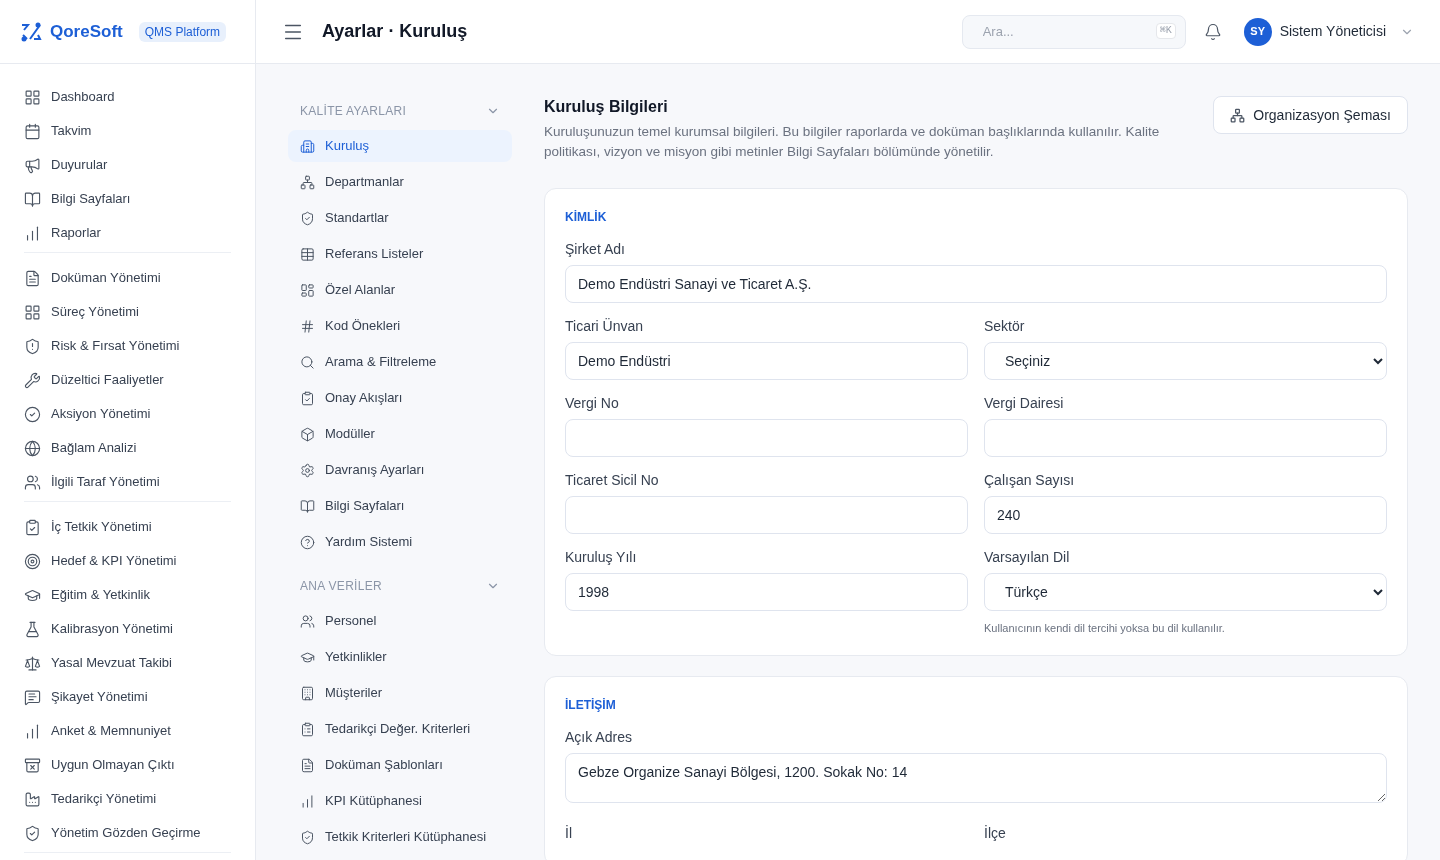 This screenshot has width=1440, height=860. Describe the element at coordinates (127, 663) in the screenshot. I see `sidebar-item: Yasal Mevzuat Takibi` at that location.